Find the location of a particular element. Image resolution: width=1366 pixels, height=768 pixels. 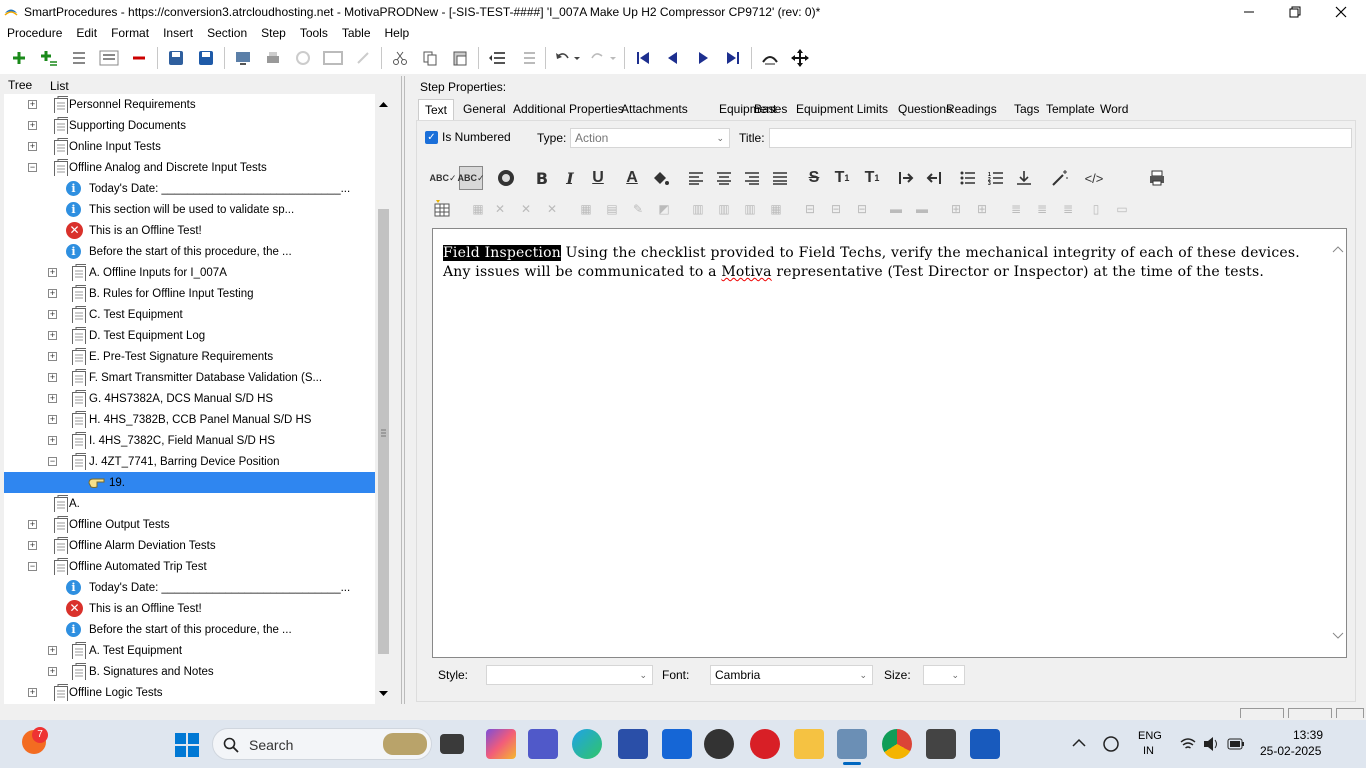

window-button is located at coordinates (333, 58).